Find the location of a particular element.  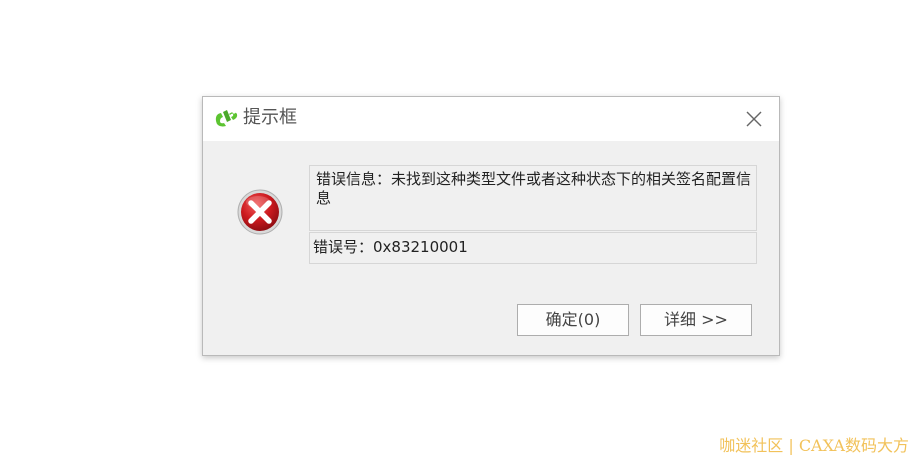

ok-button: 确定(0) is located at coordinates (573, 320).